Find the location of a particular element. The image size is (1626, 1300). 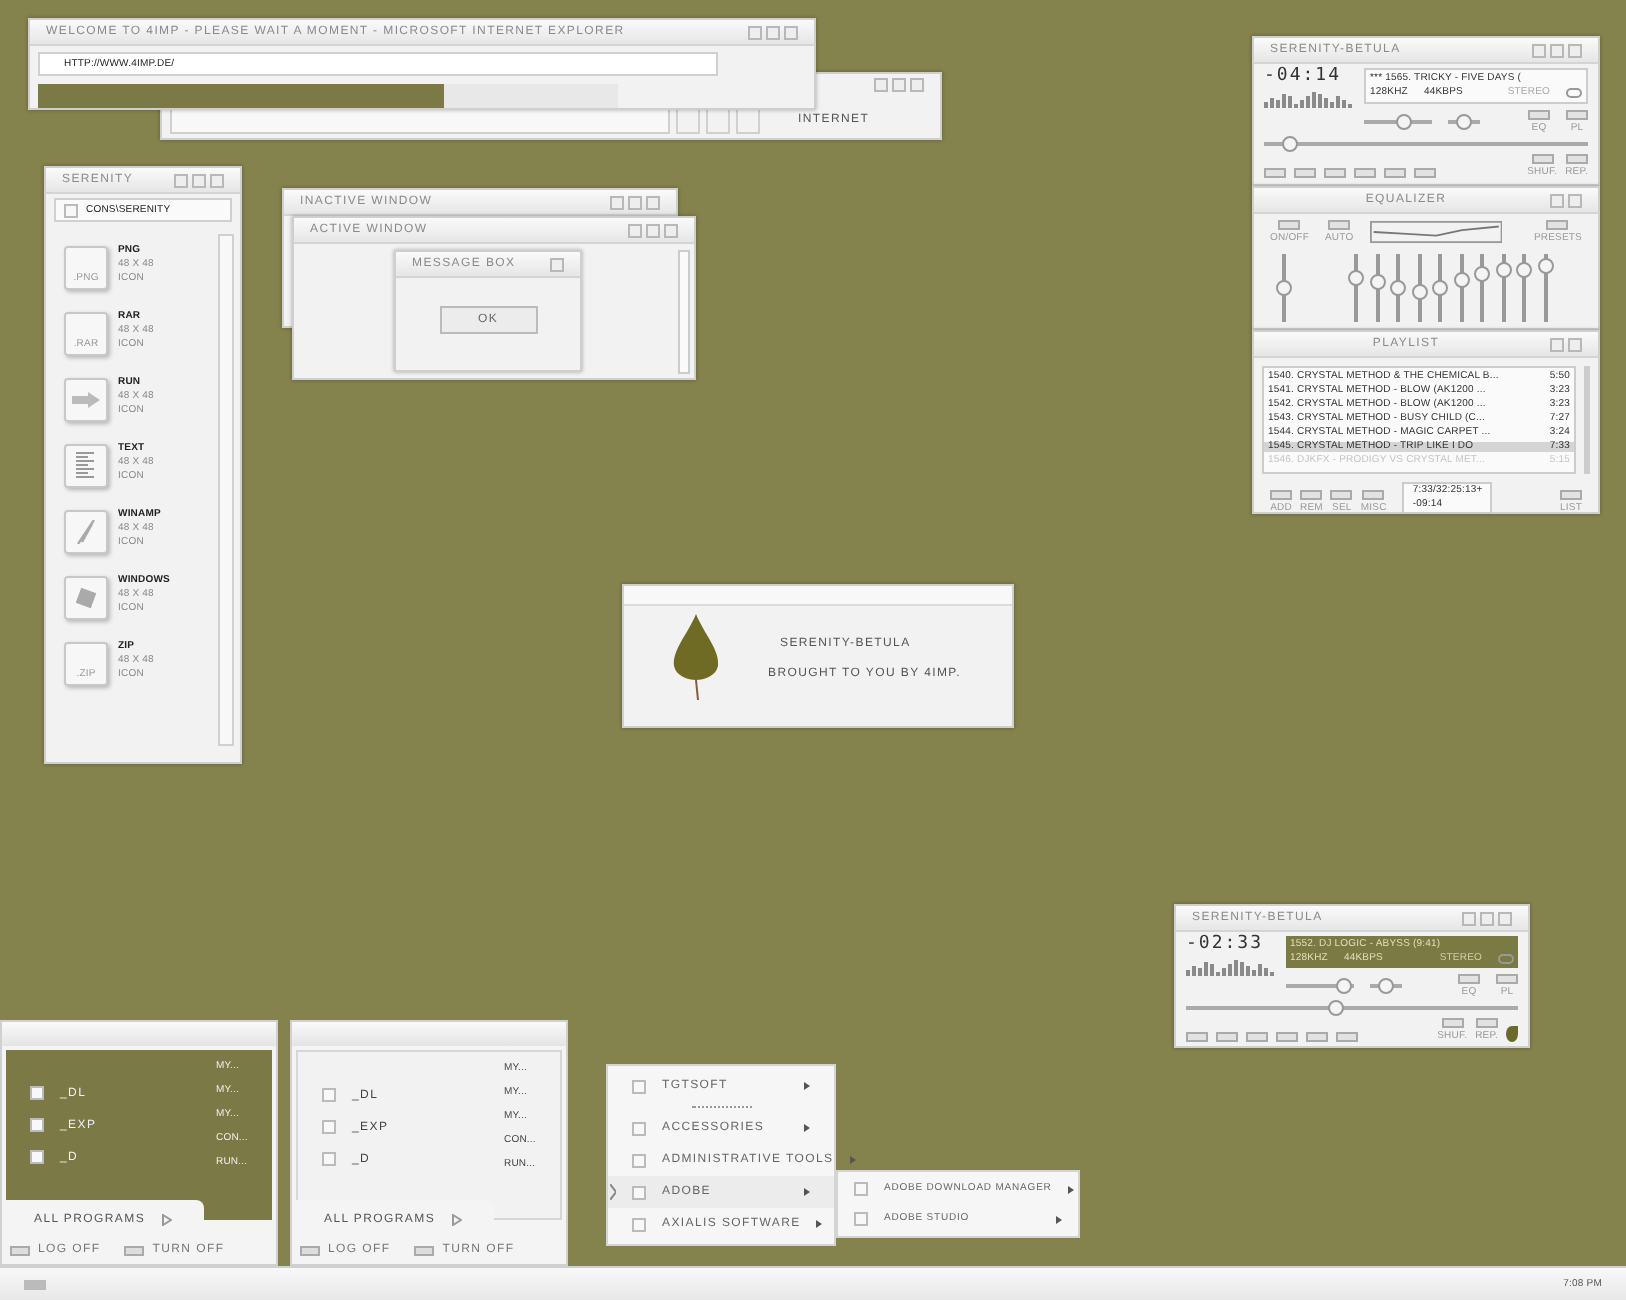

pointer-icon is located at coordinates (613, 1192).